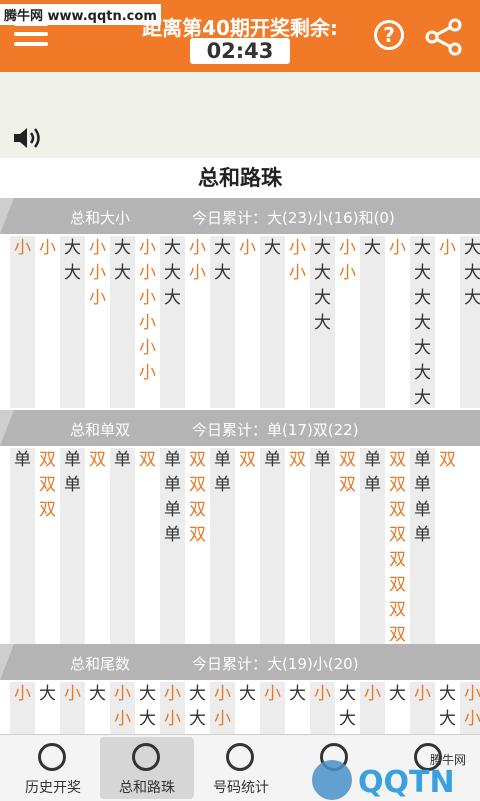 Image resolution: width=480 pixels, height=801 pixels. Describe the element at coordinates (47, 546) in the screenshot. I see `road-column: 双双双` at that location.